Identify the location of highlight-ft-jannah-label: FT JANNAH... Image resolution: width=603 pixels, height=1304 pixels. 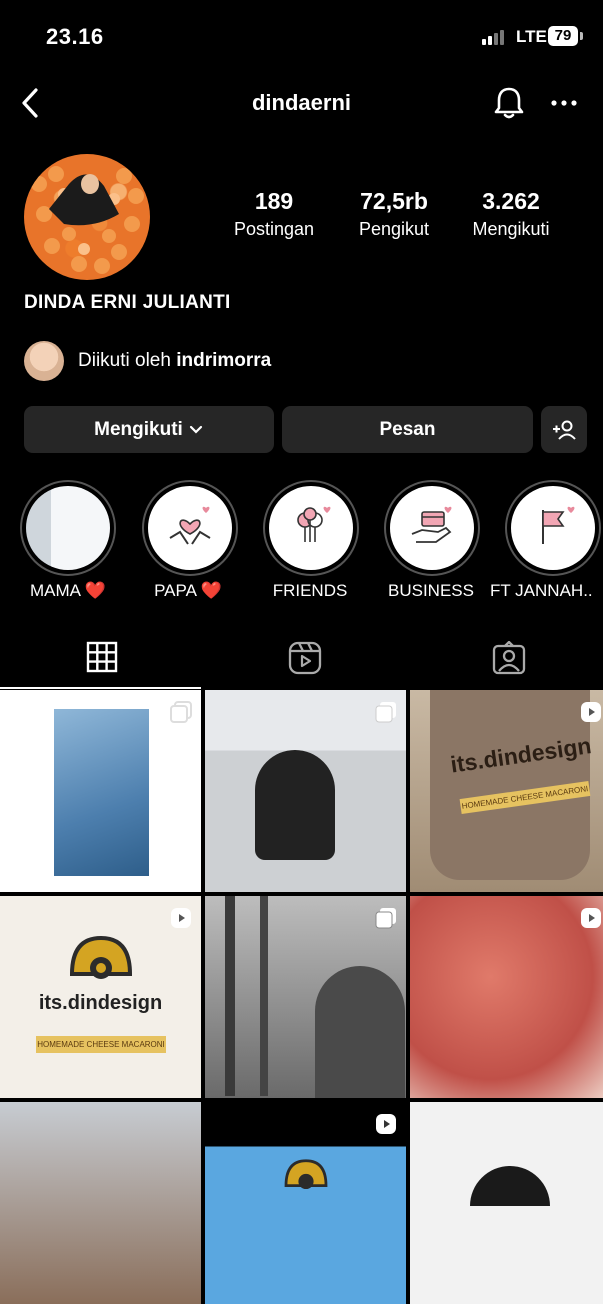
(541, 590).